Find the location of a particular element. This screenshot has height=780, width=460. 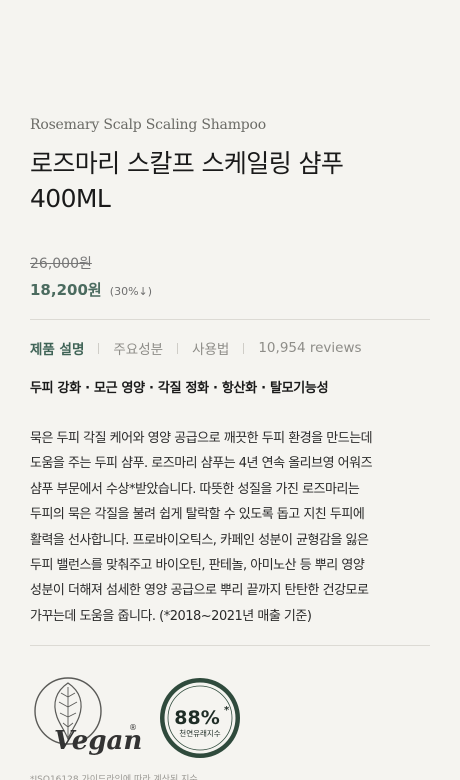

vegan-logo-mark: ® is located at coordinates (133, 727).